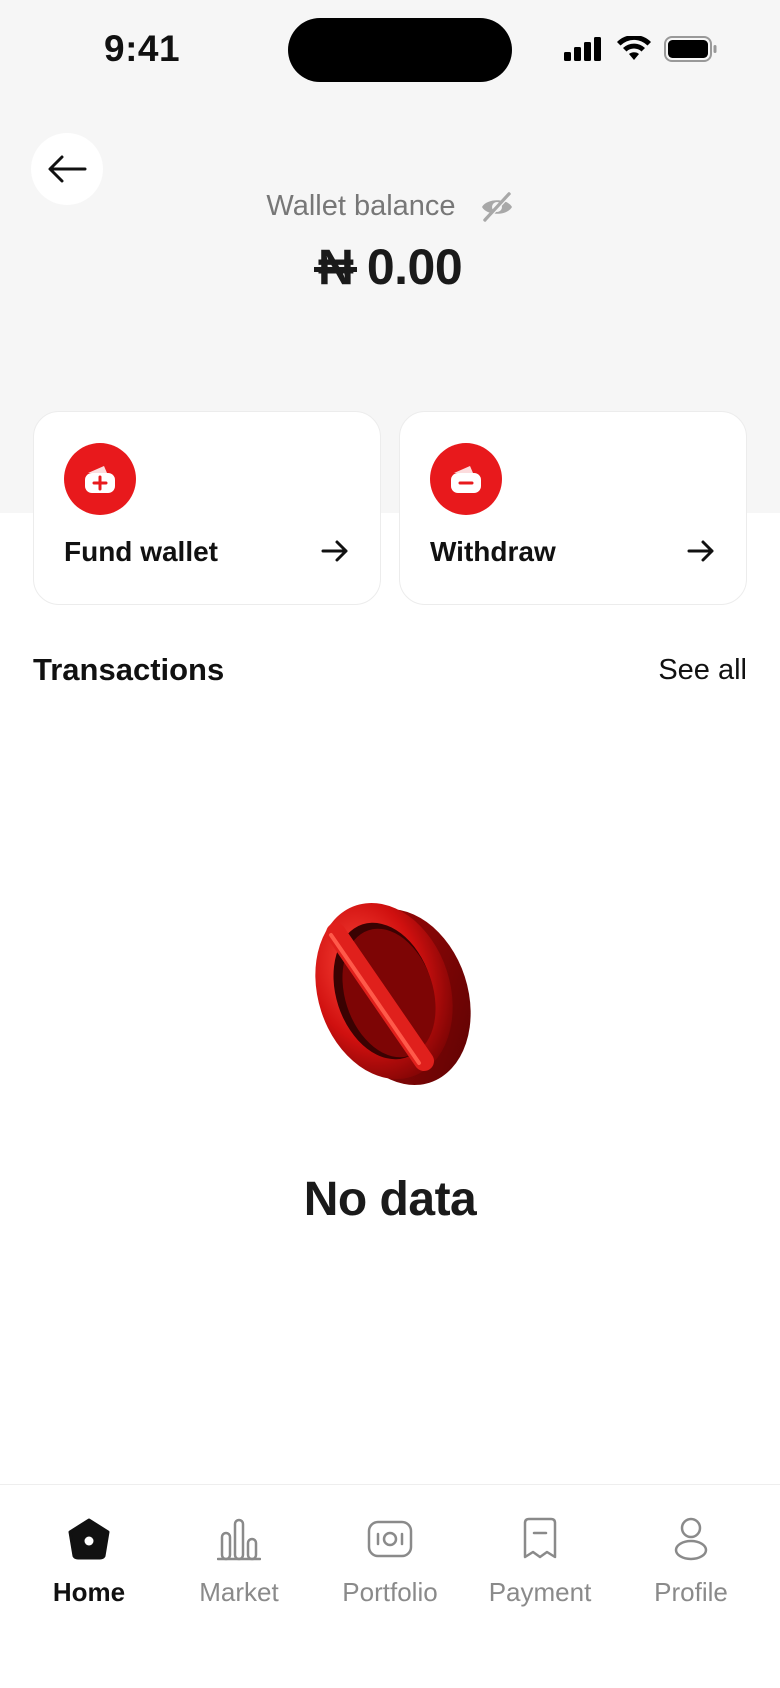 This screenshot has width=780, height=1688. I want to click on arrow-left-icon, so click(67, 169).